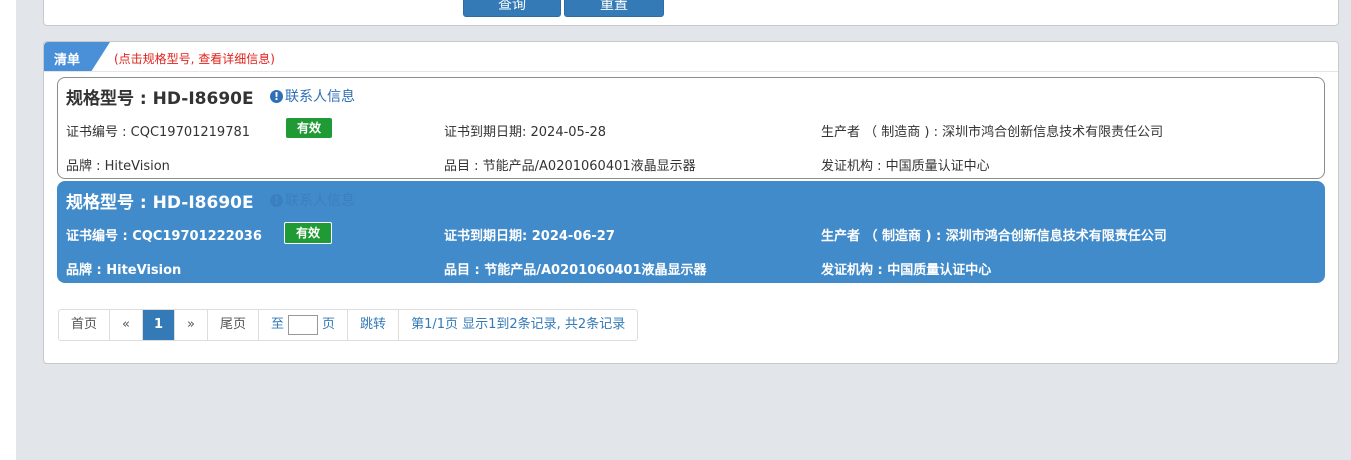 Image resolution: width=1351 pixels, height=460 pixels. I want to click on pagination: 首页 « 1 » 尾页 至页 跳转 第1/1页 显示1到2条记录, 共2条记录, so click(348, 325).